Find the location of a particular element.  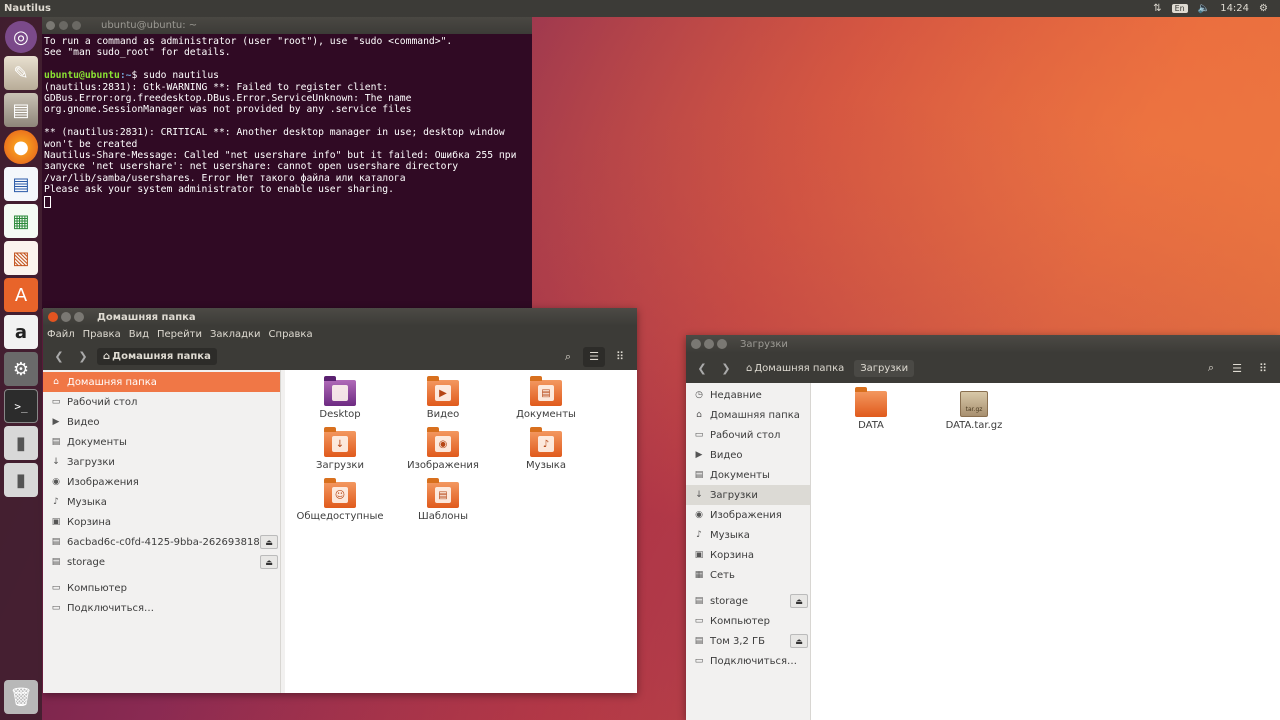

menu-help: Справка is located at coordinates (291, 334).